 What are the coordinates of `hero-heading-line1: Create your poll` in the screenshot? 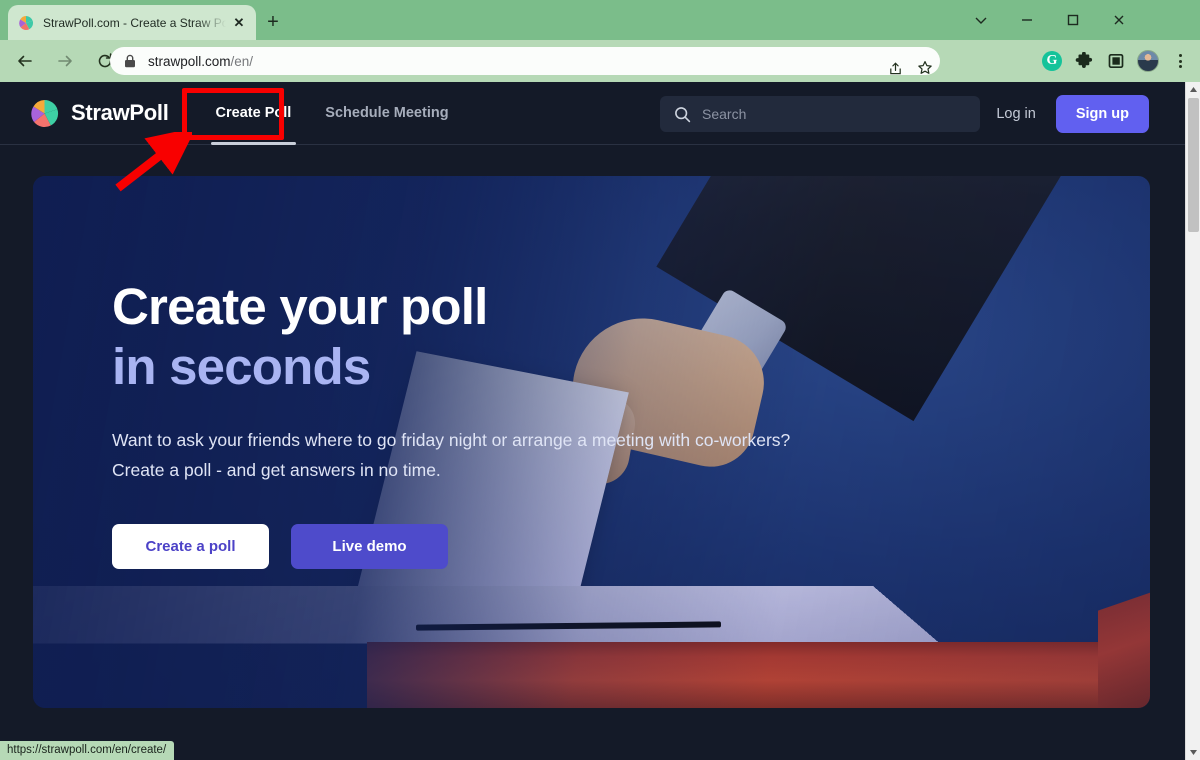 It's located at (300, 306).